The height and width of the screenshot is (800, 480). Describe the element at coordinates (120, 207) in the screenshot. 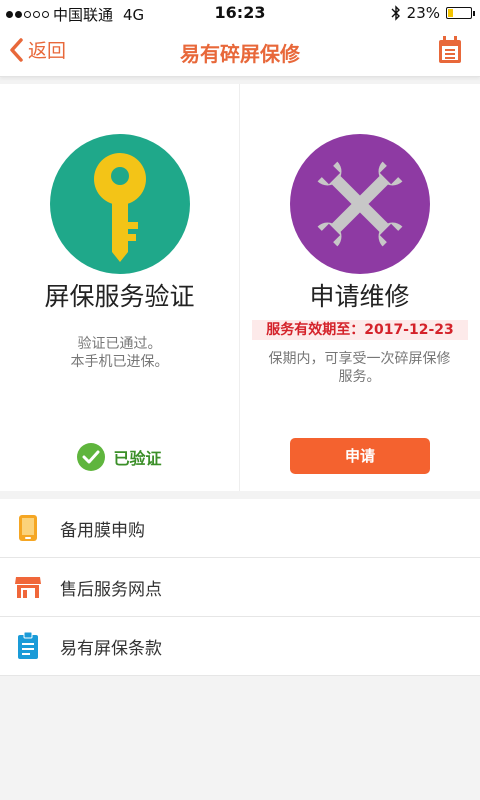

I see `key-icon` at that location.